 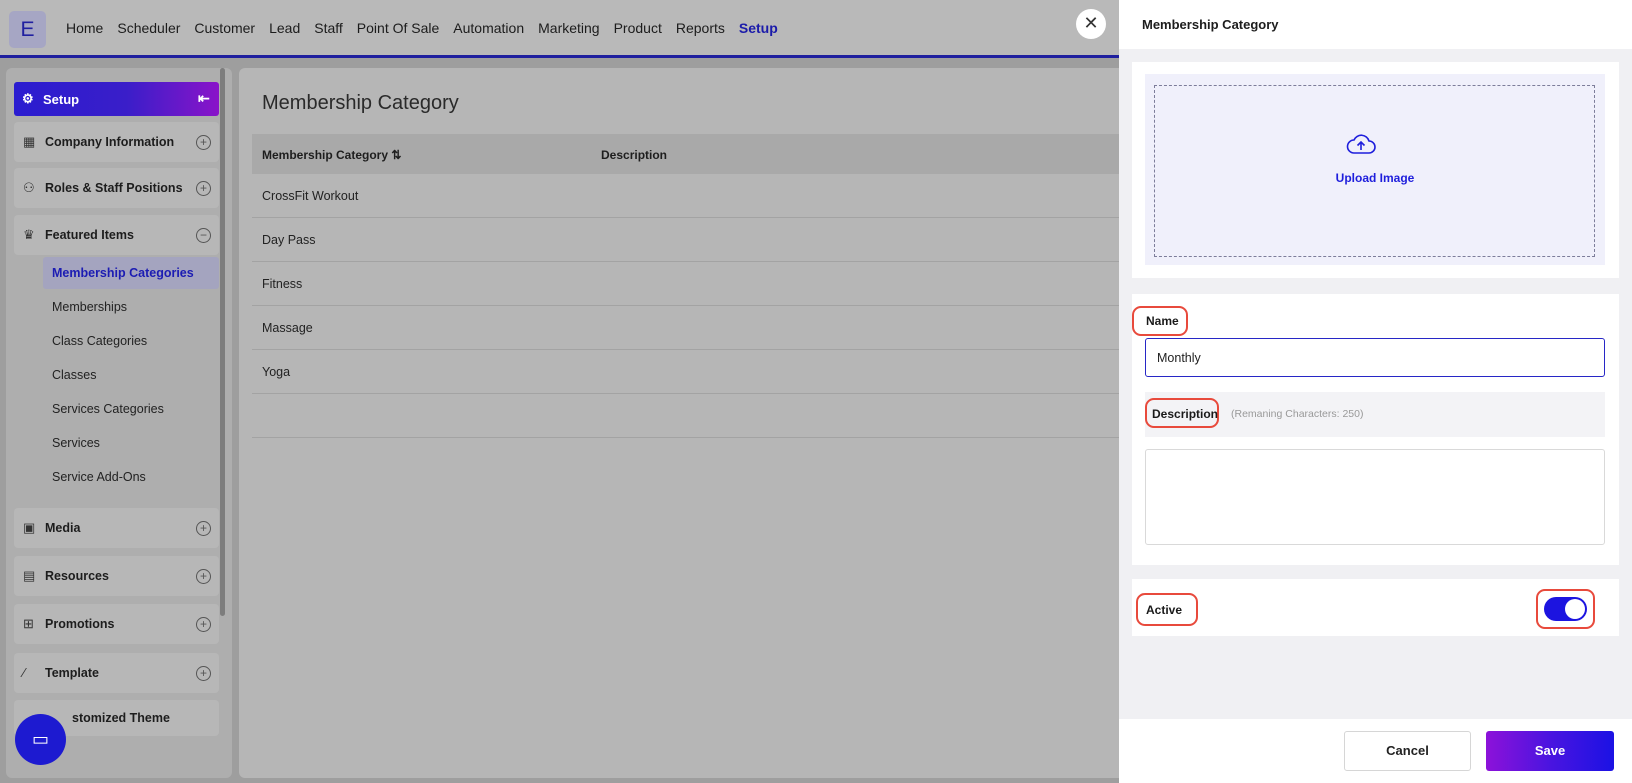 I want to click on media-icon: ▣, so click(x=29, y=527).